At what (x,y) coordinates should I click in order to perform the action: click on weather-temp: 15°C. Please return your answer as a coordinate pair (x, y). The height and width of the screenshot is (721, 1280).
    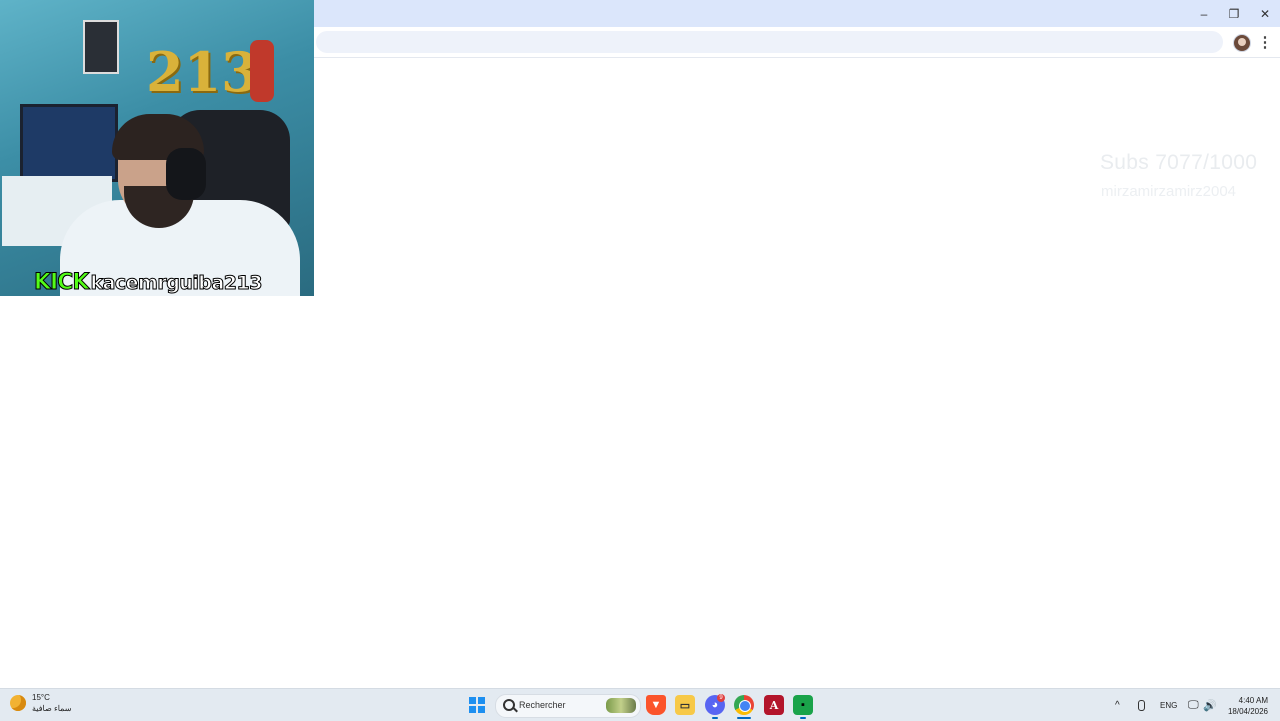
    Looking at the image, I should click on (41, 697).